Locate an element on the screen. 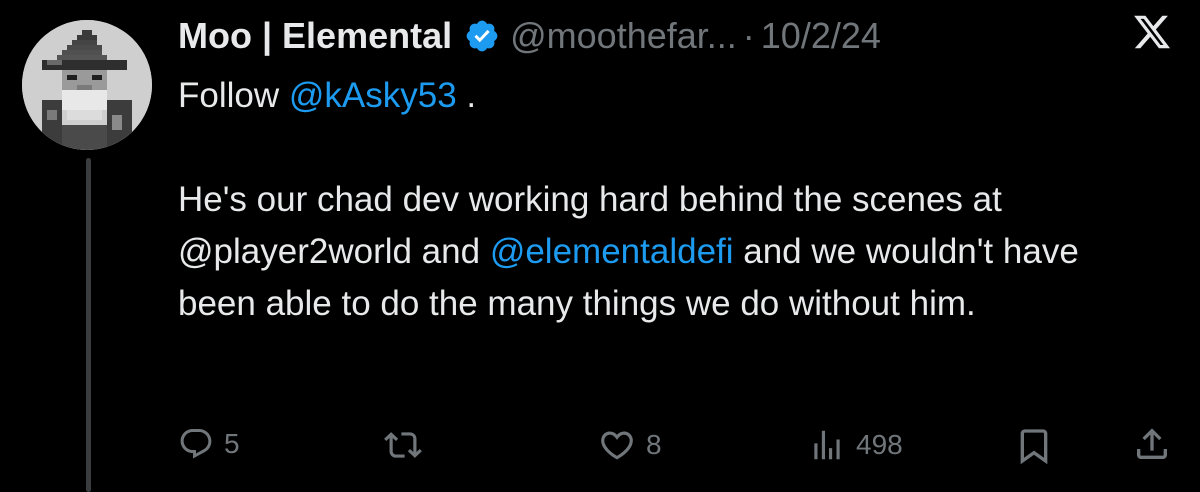 This screenshot has width=1200, height=492. retweet-button is located at coordinates (403, 445).